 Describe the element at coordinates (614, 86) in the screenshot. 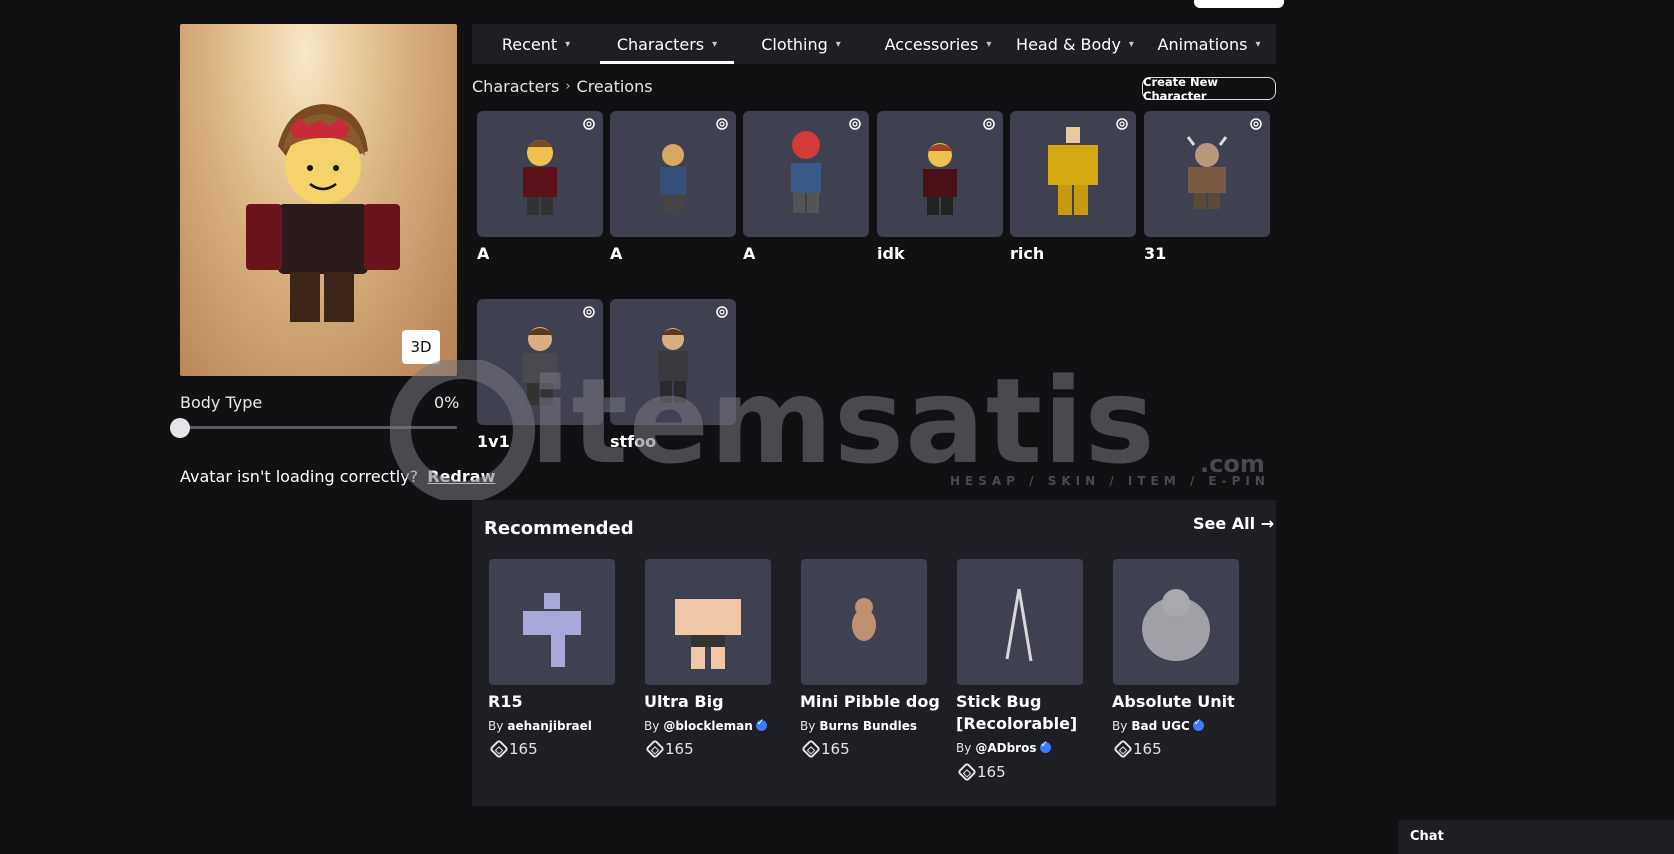

I see `breadcrumb-creations: Creations` at that location.